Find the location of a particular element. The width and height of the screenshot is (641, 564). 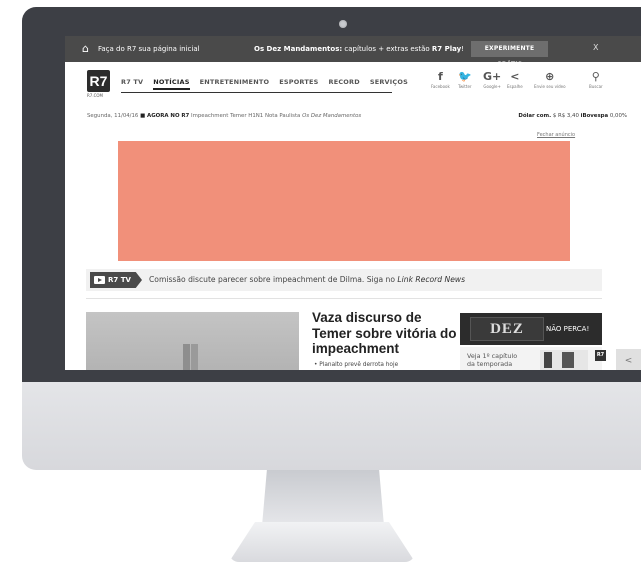

share-espalhe: < Espalhe is located at coordinates (515, 79).